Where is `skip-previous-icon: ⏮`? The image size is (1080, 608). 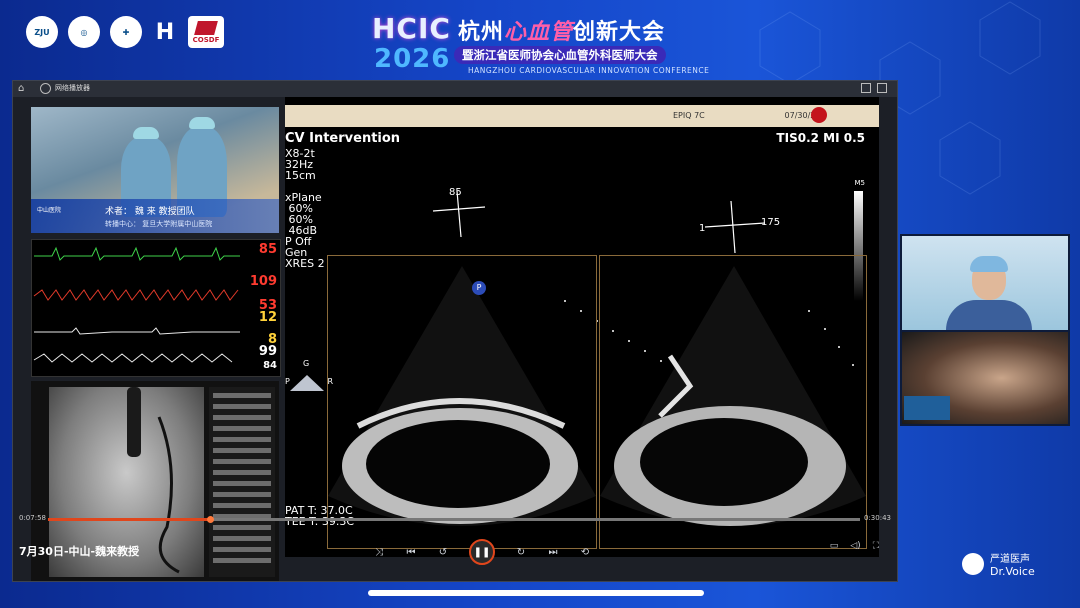 skip-previous-icon: ⏮ is located at coordinates (411, 552).